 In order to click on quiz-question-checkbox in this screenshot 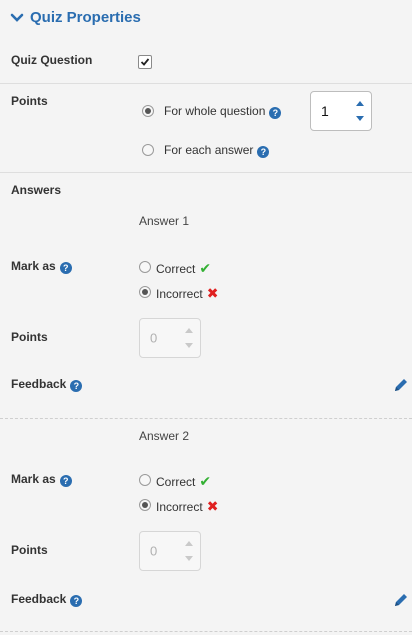, I will do `click(145, 62)`.